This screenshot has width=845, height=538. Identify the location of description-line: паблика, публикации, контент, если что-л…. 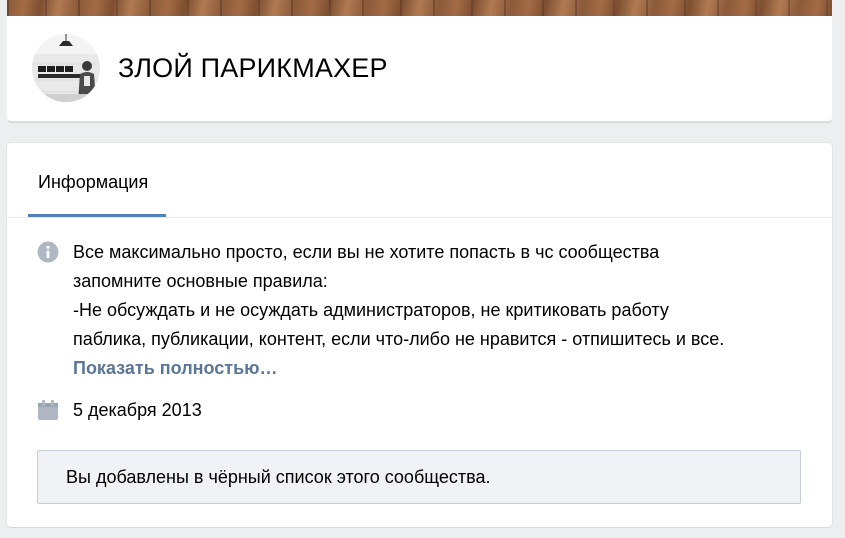
(399, 339).